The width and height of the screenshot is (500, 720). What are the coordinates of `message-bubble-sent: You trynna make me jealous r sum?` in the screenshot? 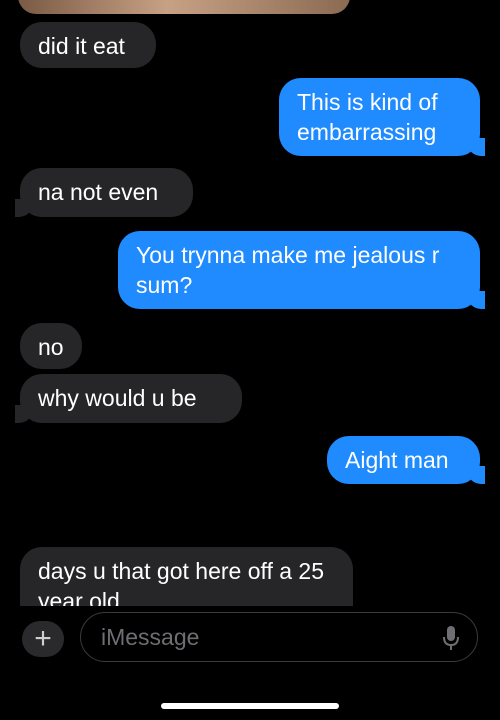 It's located at (301, 270).